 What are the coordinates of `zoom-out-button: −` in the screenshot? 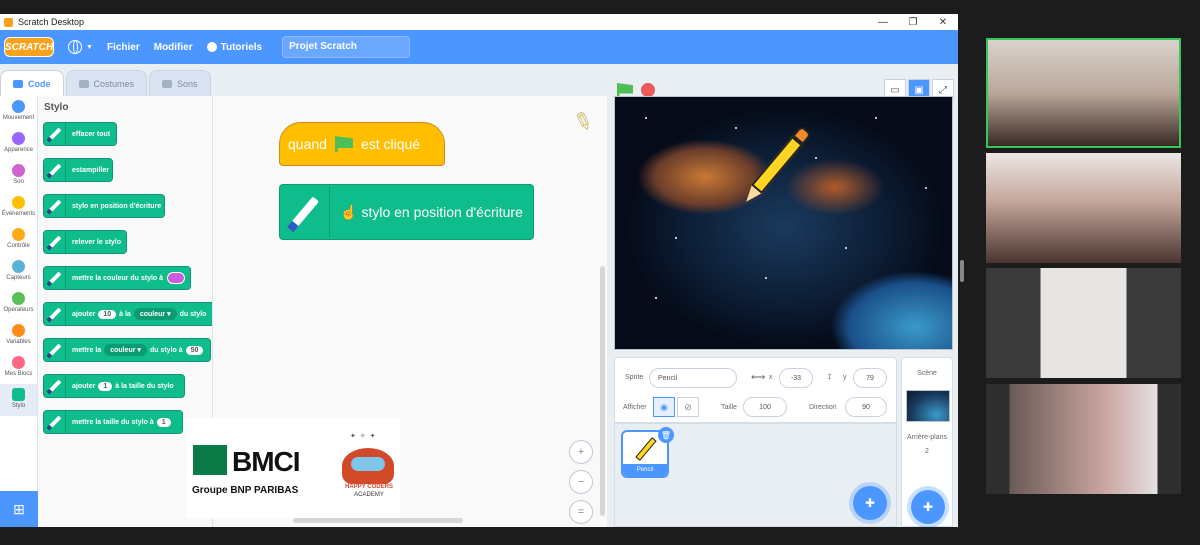 It's located at (581, 482).